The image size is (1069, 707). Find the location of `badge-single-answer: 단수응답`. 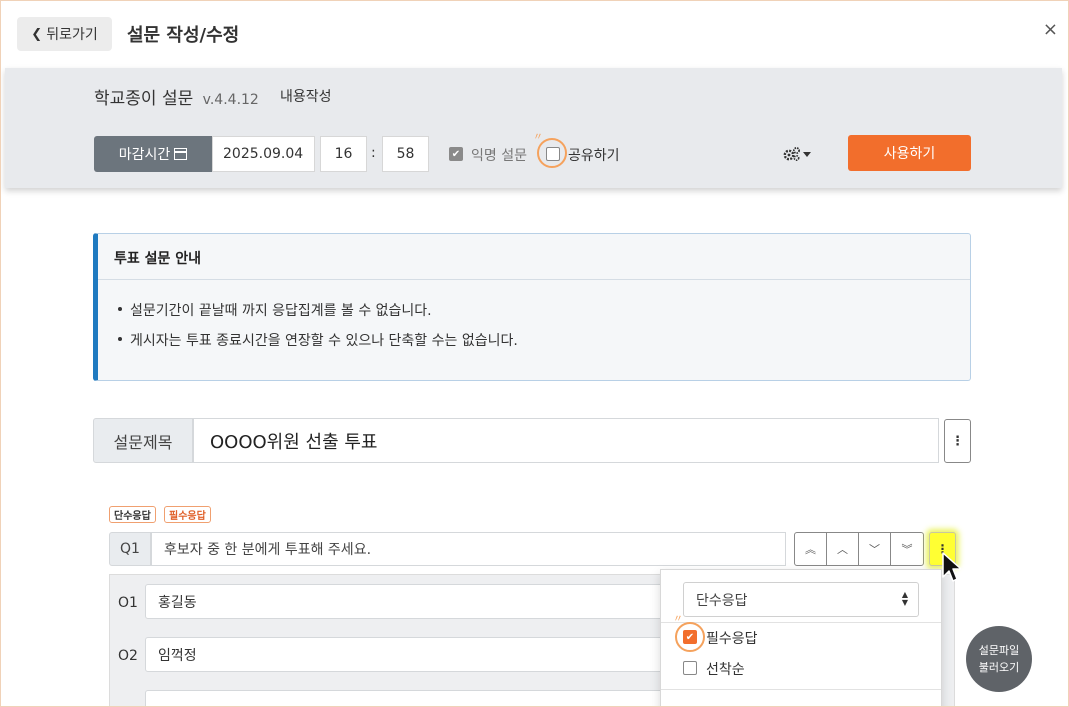

badge-single-answer: 단수응답 is located at coordinates (132, 514).